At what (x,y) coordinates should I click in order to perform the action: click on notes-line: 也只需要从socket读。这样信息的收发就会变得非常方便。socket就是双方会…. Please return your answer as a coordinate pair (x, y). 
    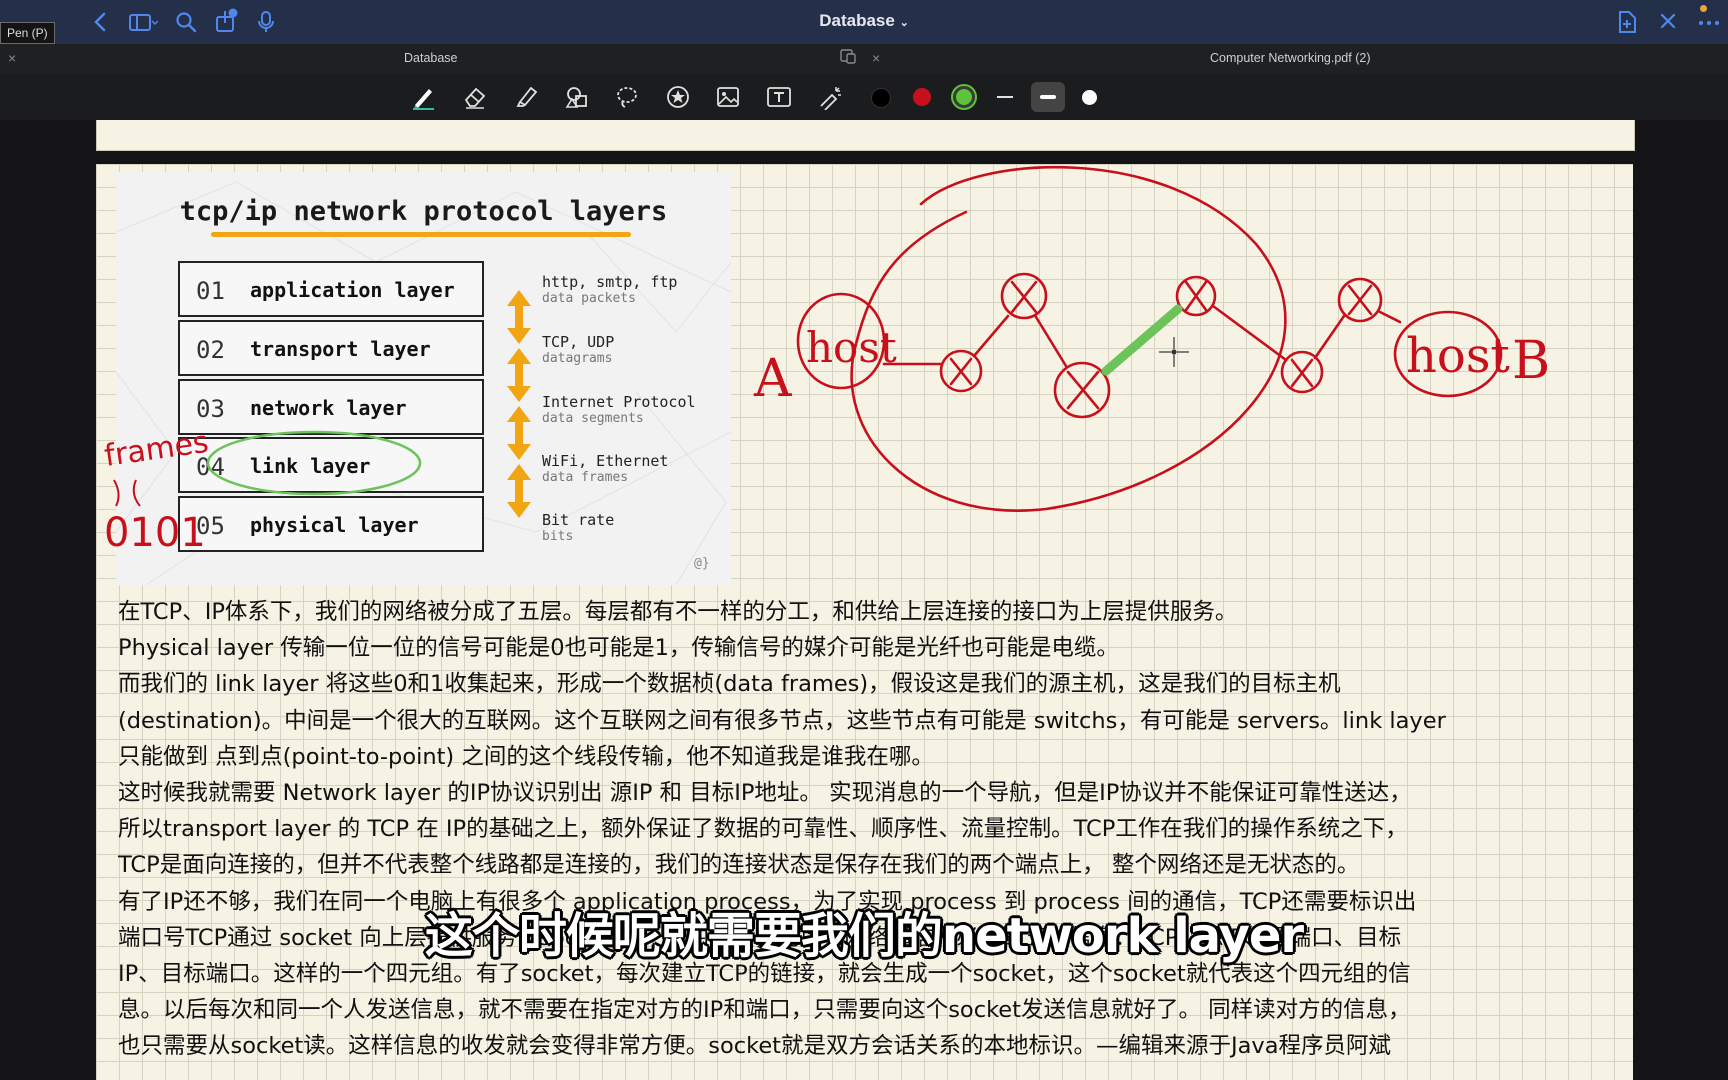
    Looking at the image, I should click on (755, 1046).